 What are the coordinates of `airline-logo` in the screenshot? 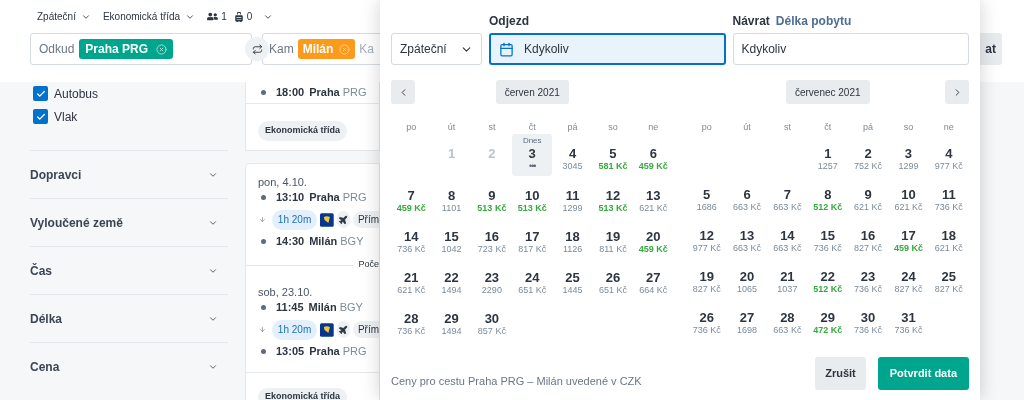 It's located at (327, 329).